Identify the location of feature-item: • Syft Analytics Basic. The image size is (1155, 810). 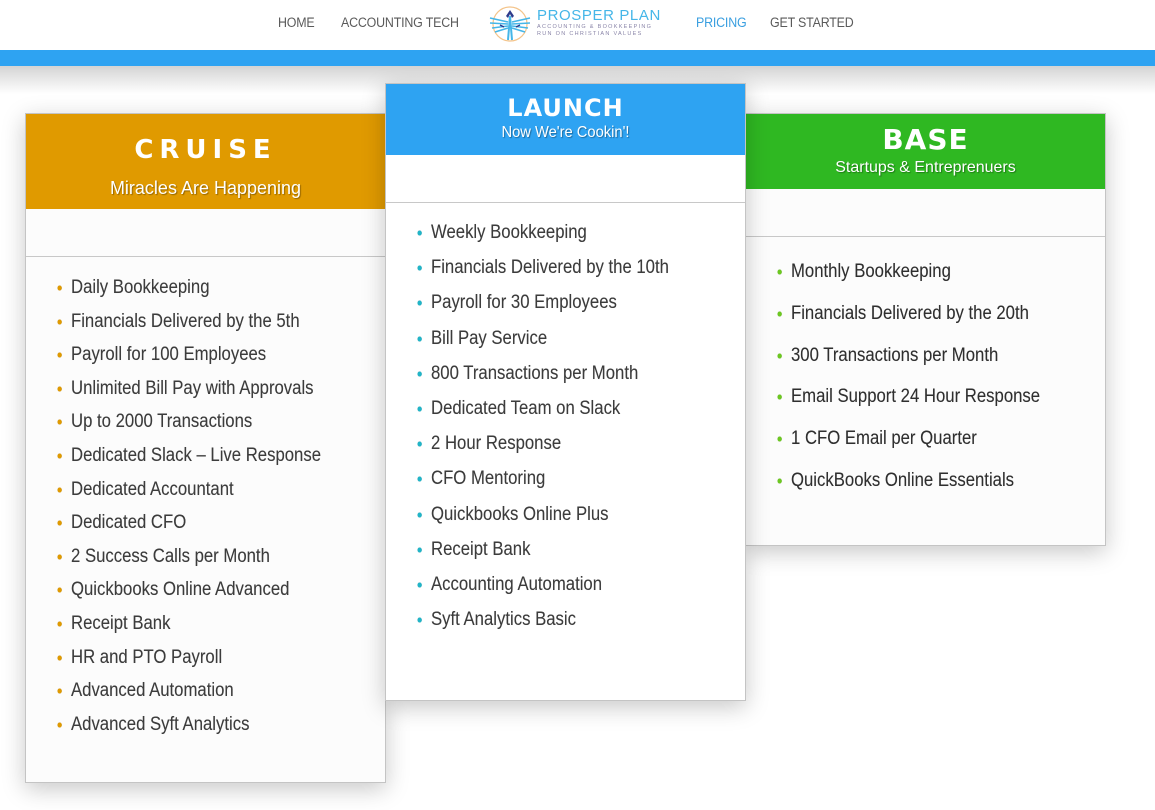
(562, 626).